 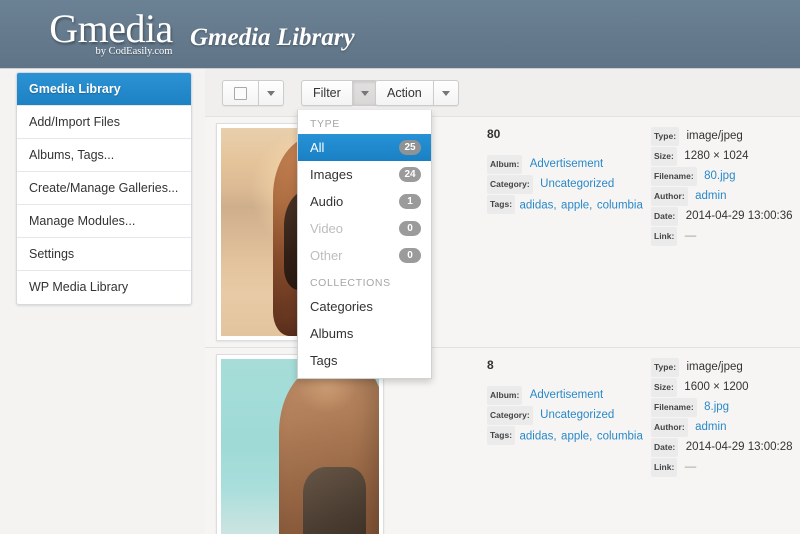 I want to click on dropdown-section-collections-heading: COLLECTIONS, so click(x=350, y=283).